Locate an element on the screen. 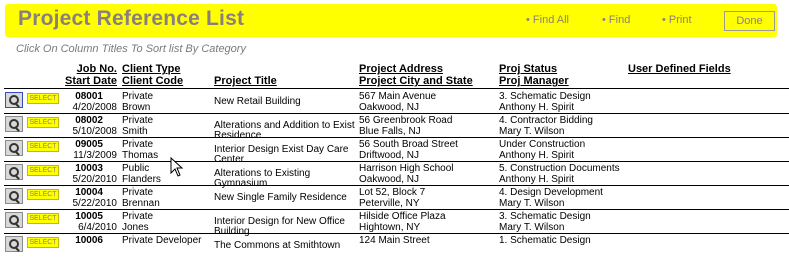 This screenshot has width=789, height=258. client-code: Flanders is located at coordinates (141, 179).